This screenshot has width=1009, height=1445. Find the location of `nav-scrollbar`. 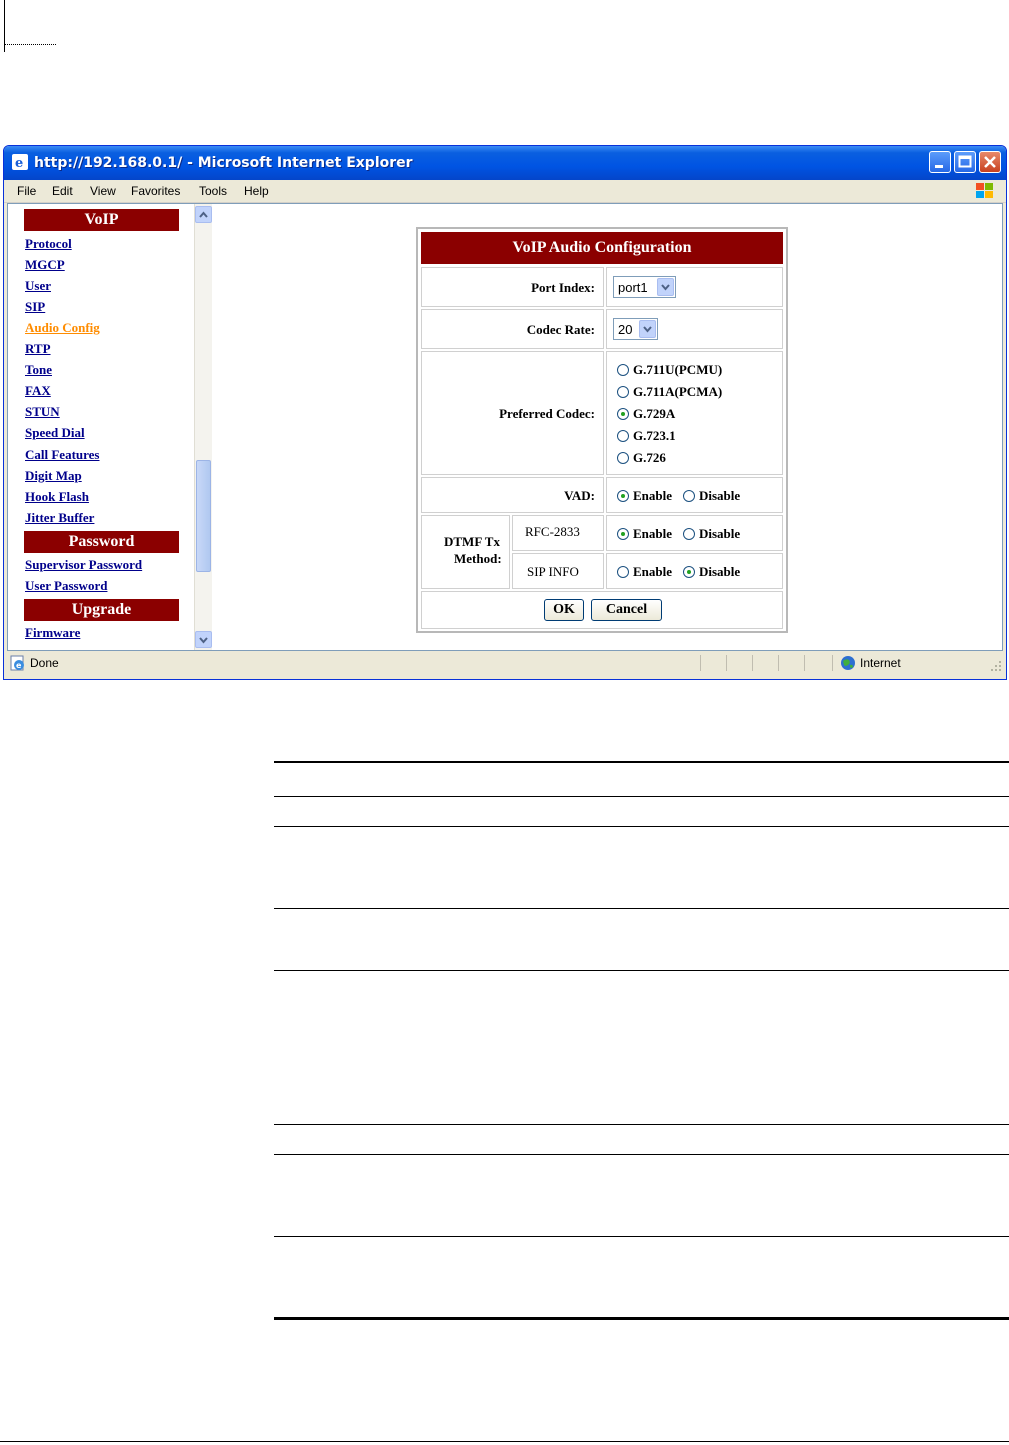

nav-scrollbar is located at coordinates (203, 427).